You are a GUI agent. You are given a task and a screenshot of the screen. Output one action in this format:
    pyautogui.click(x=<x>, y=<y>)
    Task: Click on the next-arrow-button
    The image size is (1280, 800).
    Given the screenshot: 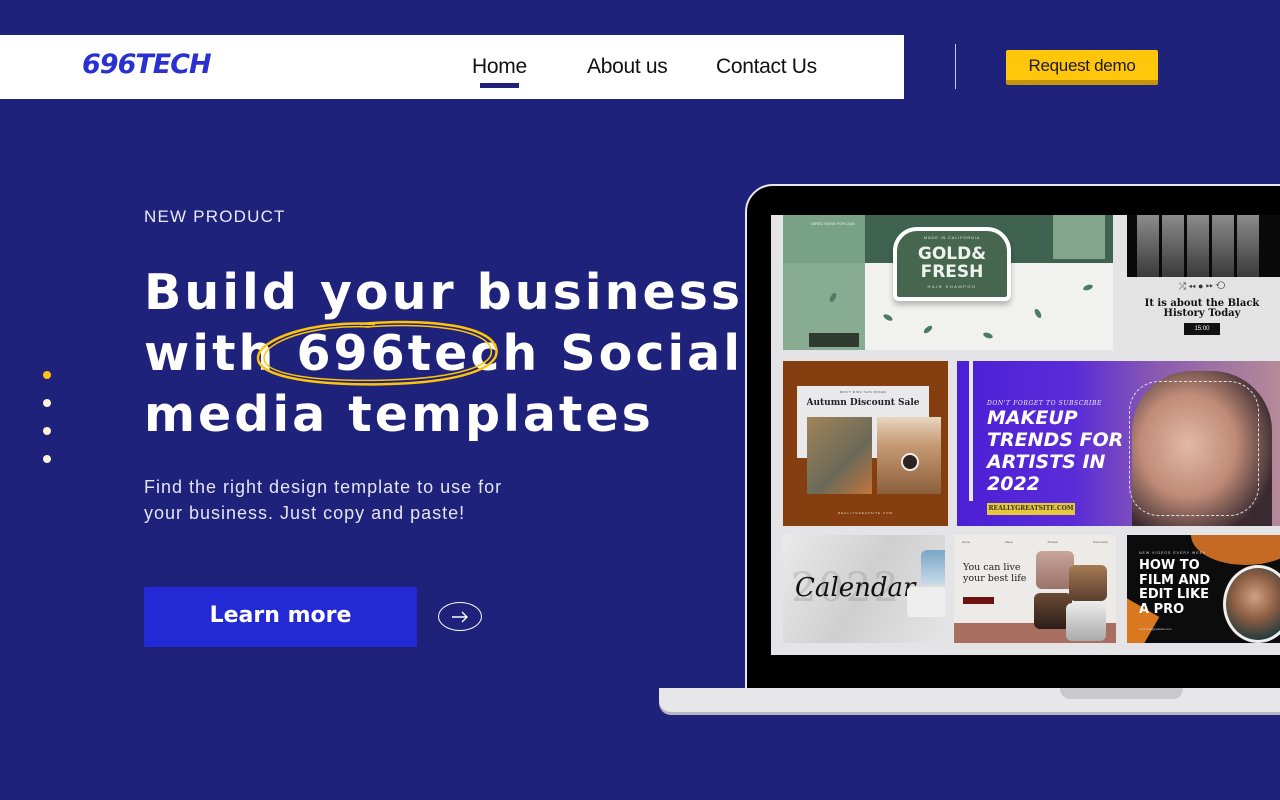 What is the action you would take?
    pyautogui.click(x=460, y=616)
    